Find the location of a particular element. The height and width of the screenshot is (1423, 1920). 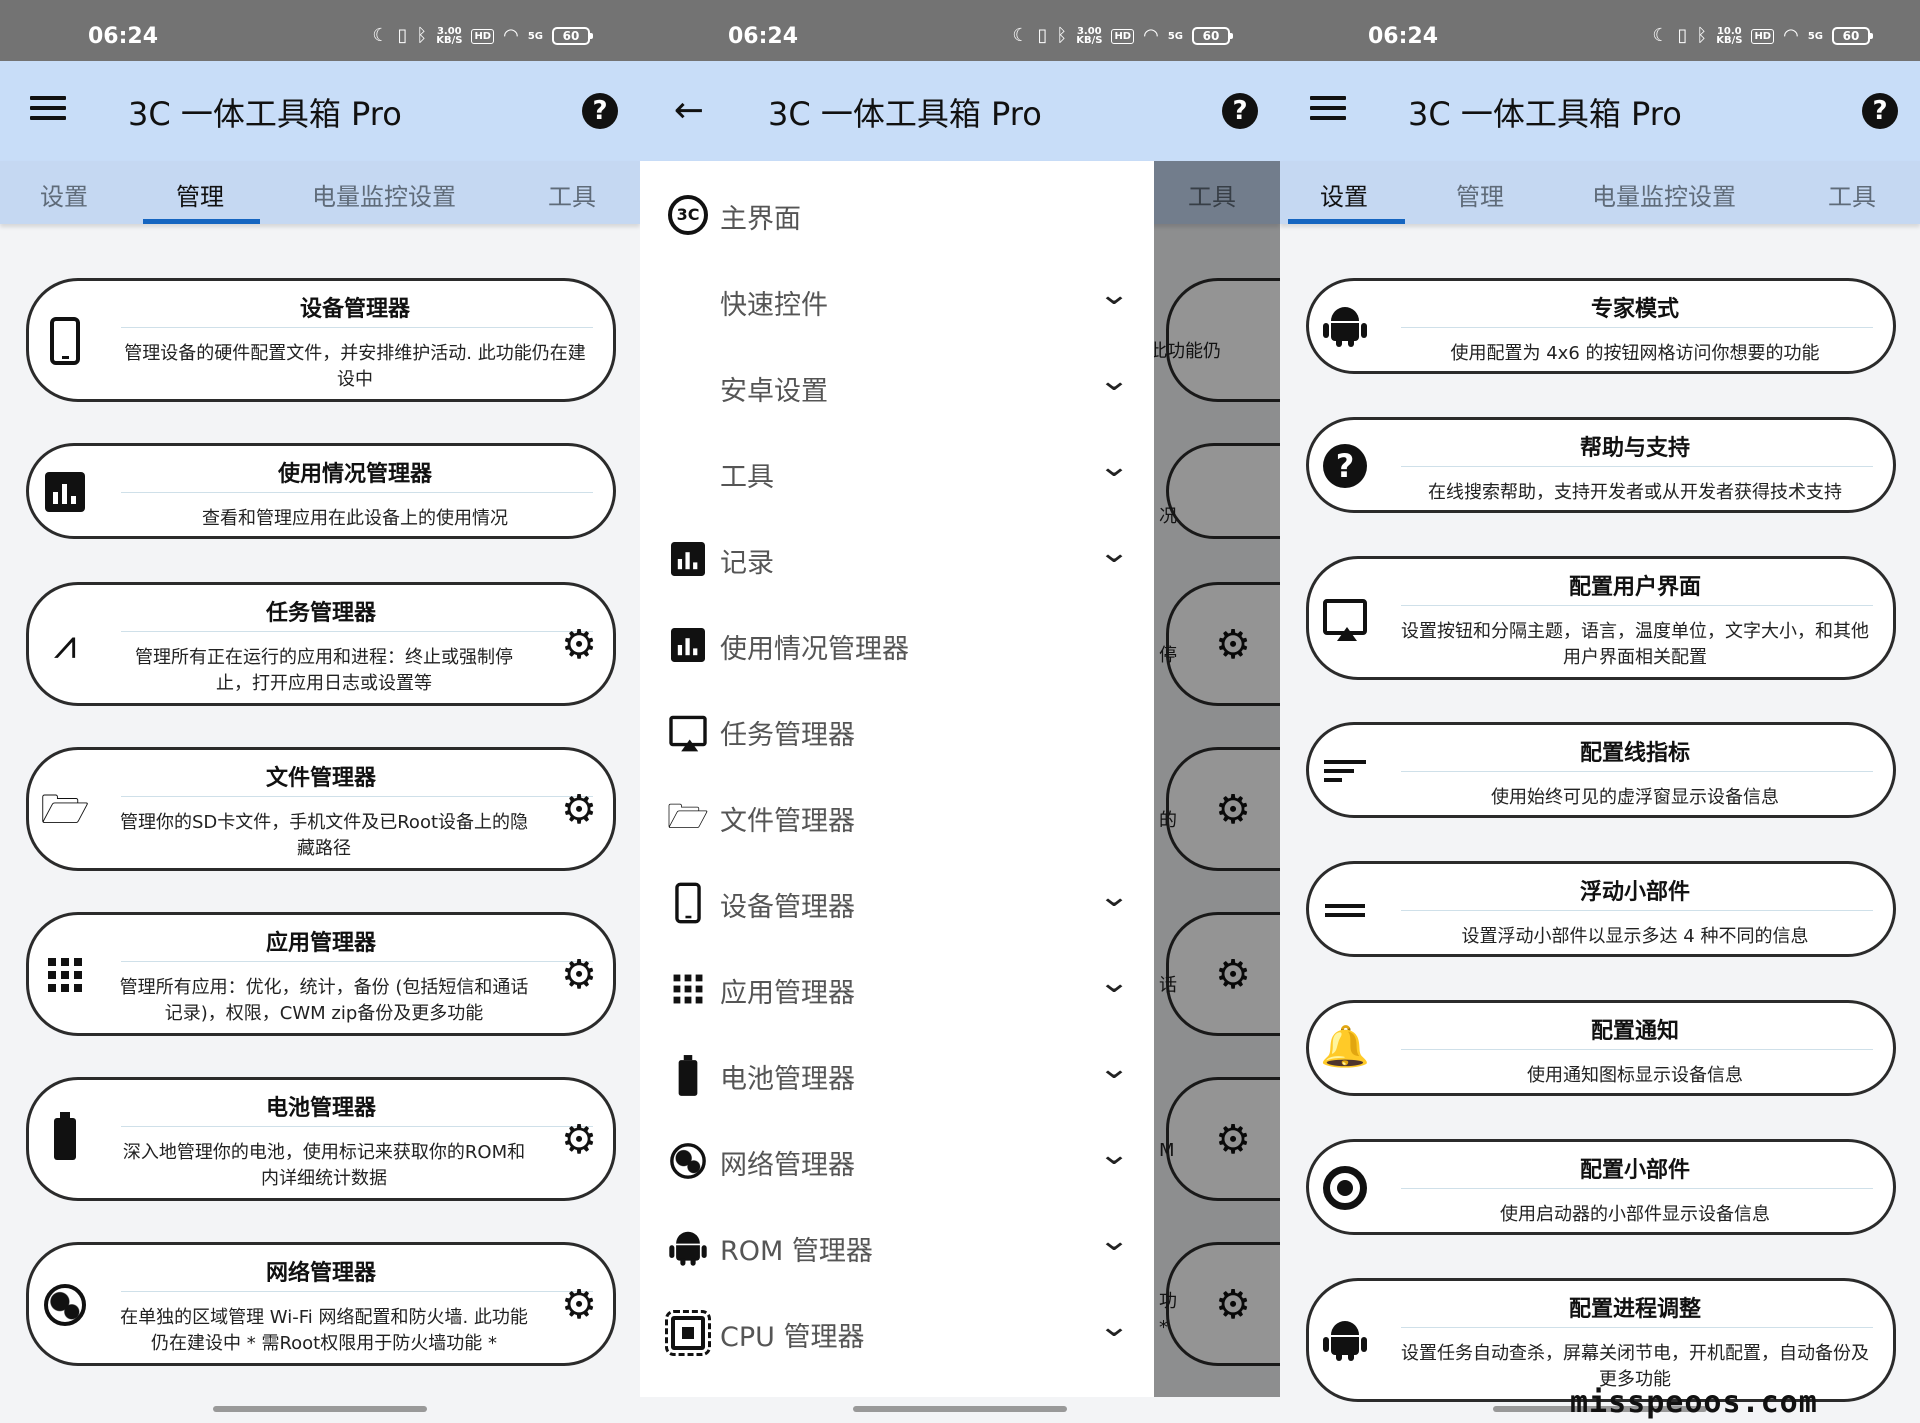

card-help-support: ? 帮助与支持 在线搜索帮助，支持开发者或从开发者获得技术支持 is located at coordinates (1601, 465).